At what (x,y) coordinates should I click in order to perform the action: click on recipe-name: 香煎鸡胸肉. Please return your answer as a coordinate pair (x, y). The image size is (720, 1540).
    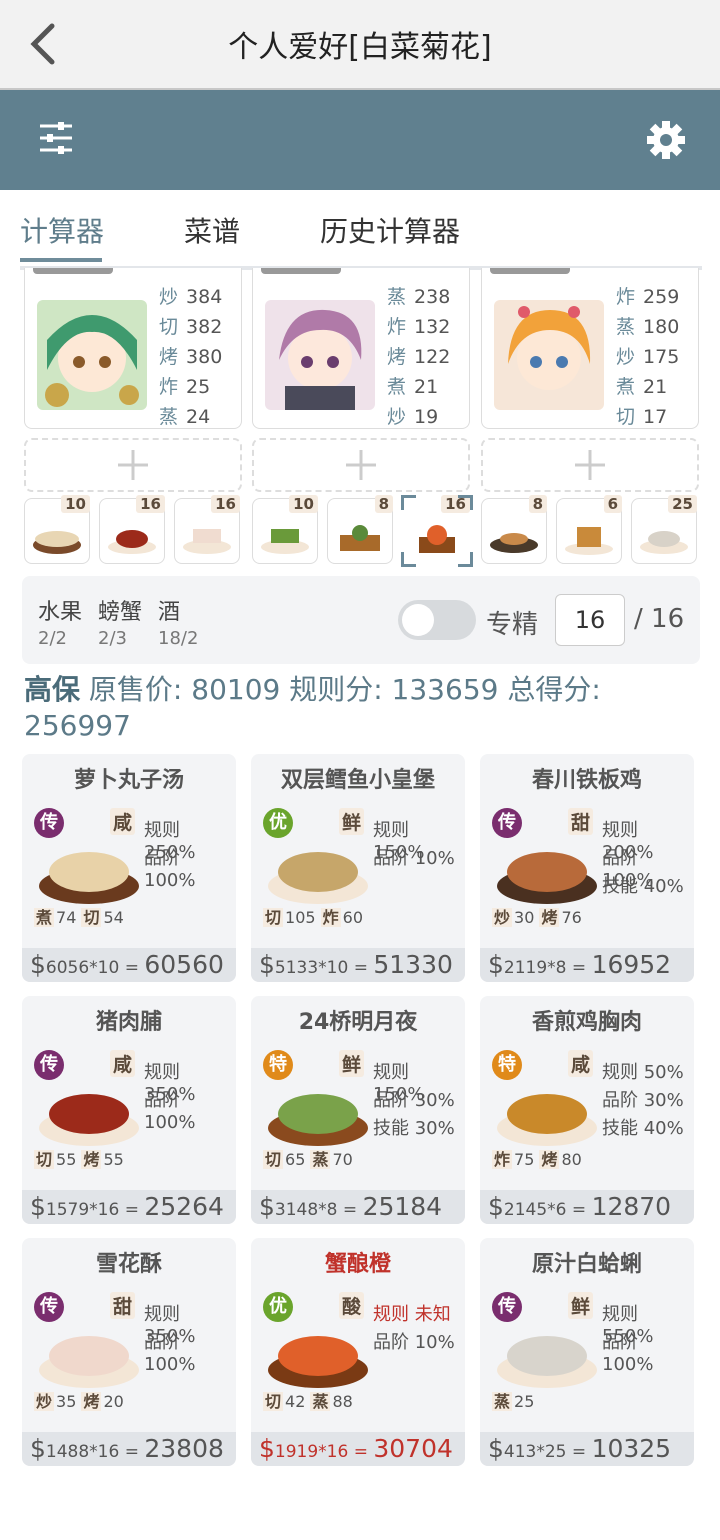
    Looking at the image, I should click on (586, 1022).